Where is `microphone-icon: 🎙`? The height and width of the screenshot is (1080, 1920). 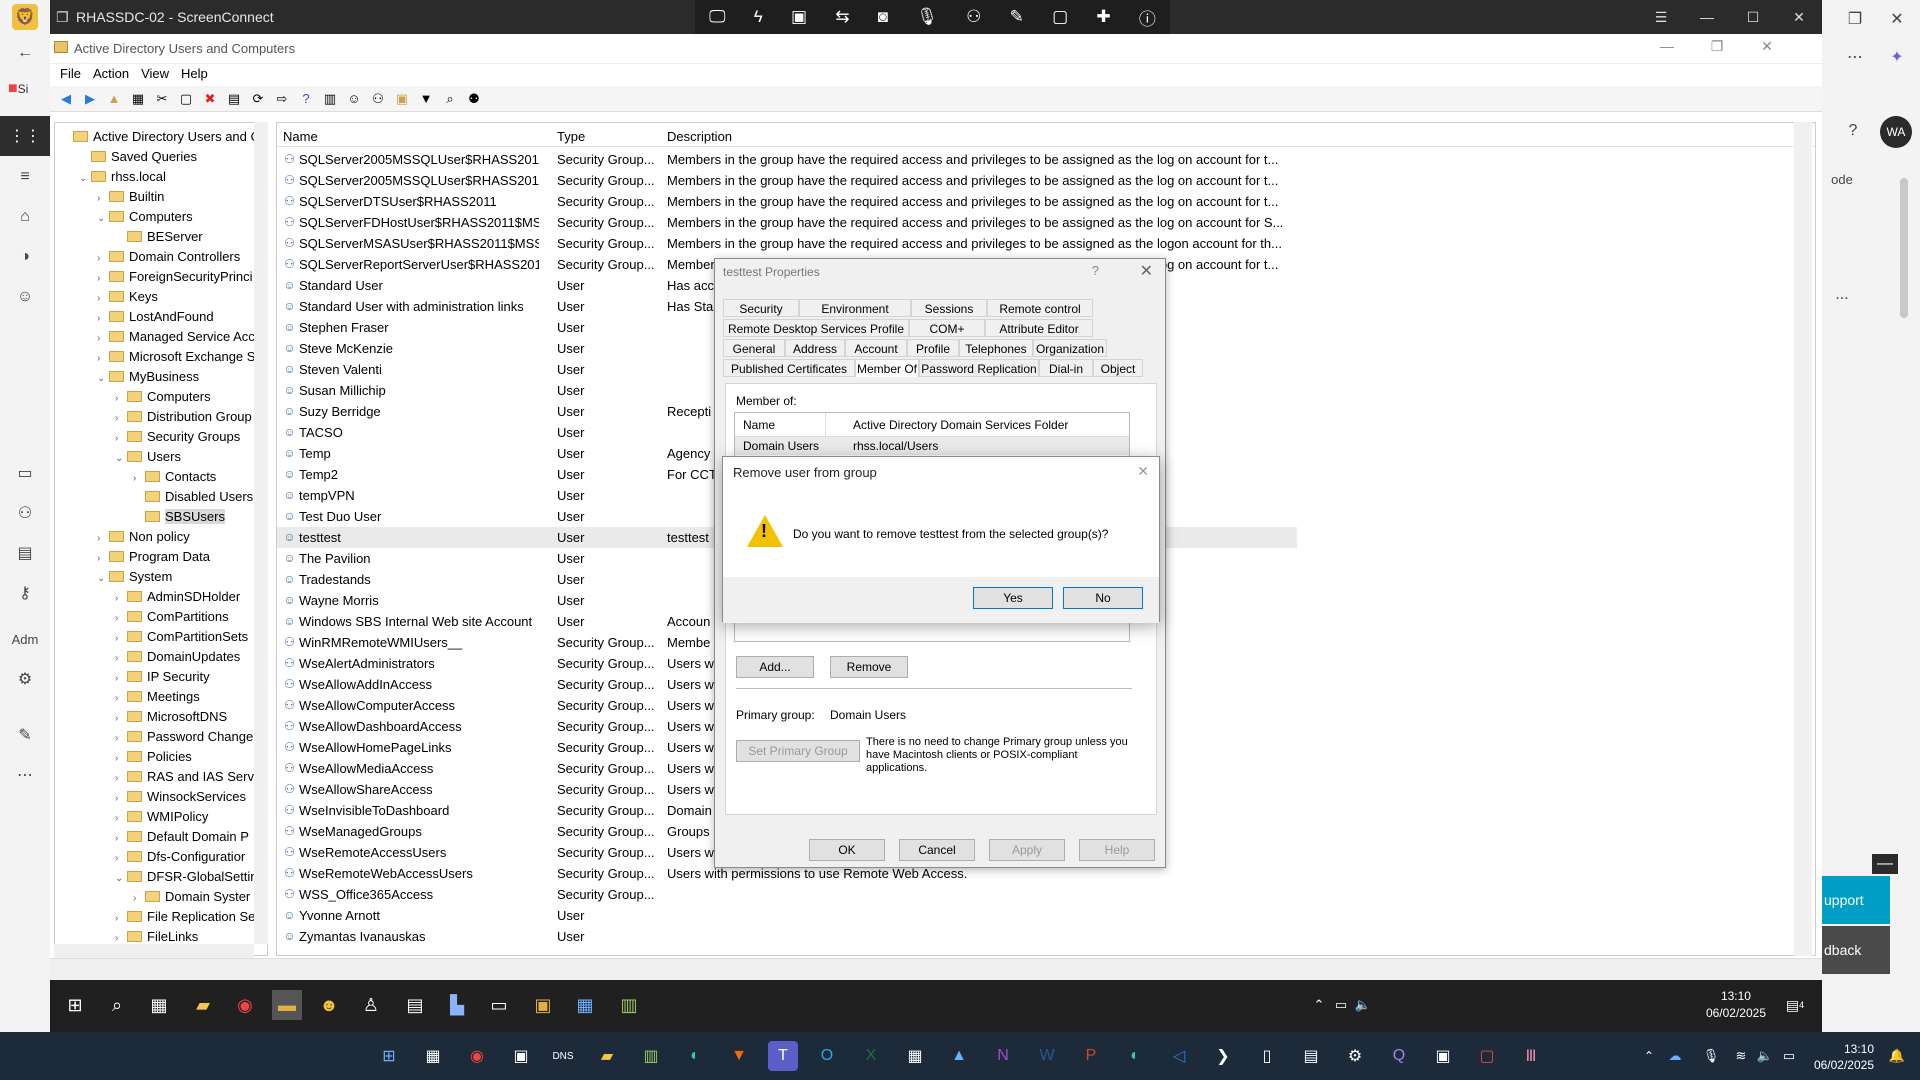
microphone-icon: 🎙 is located at coordinates (927, 17).